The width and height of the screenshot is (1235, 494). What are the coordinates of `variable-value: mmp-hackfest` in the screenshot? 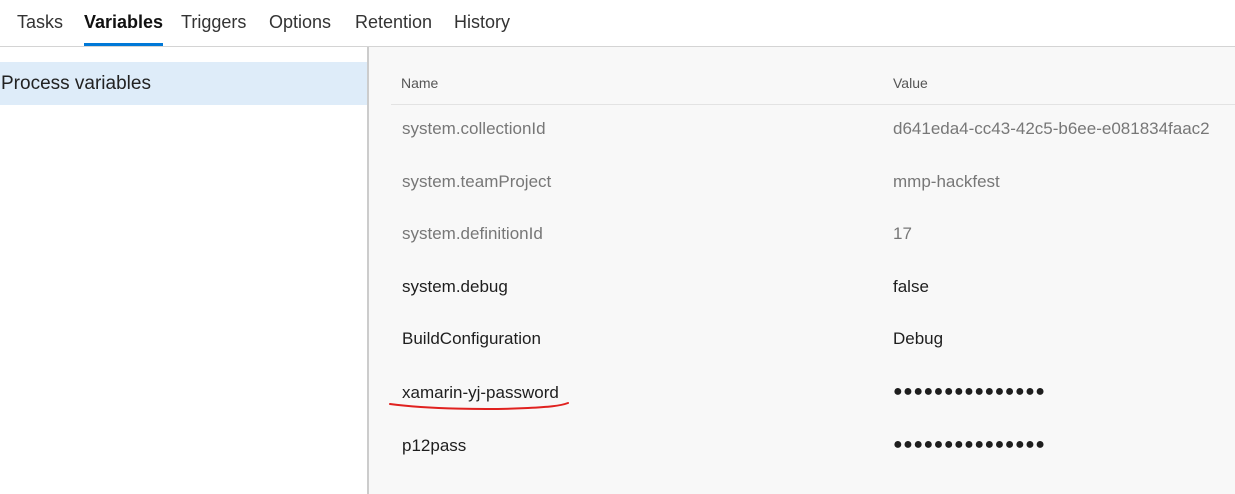 It's located at (946, 181).